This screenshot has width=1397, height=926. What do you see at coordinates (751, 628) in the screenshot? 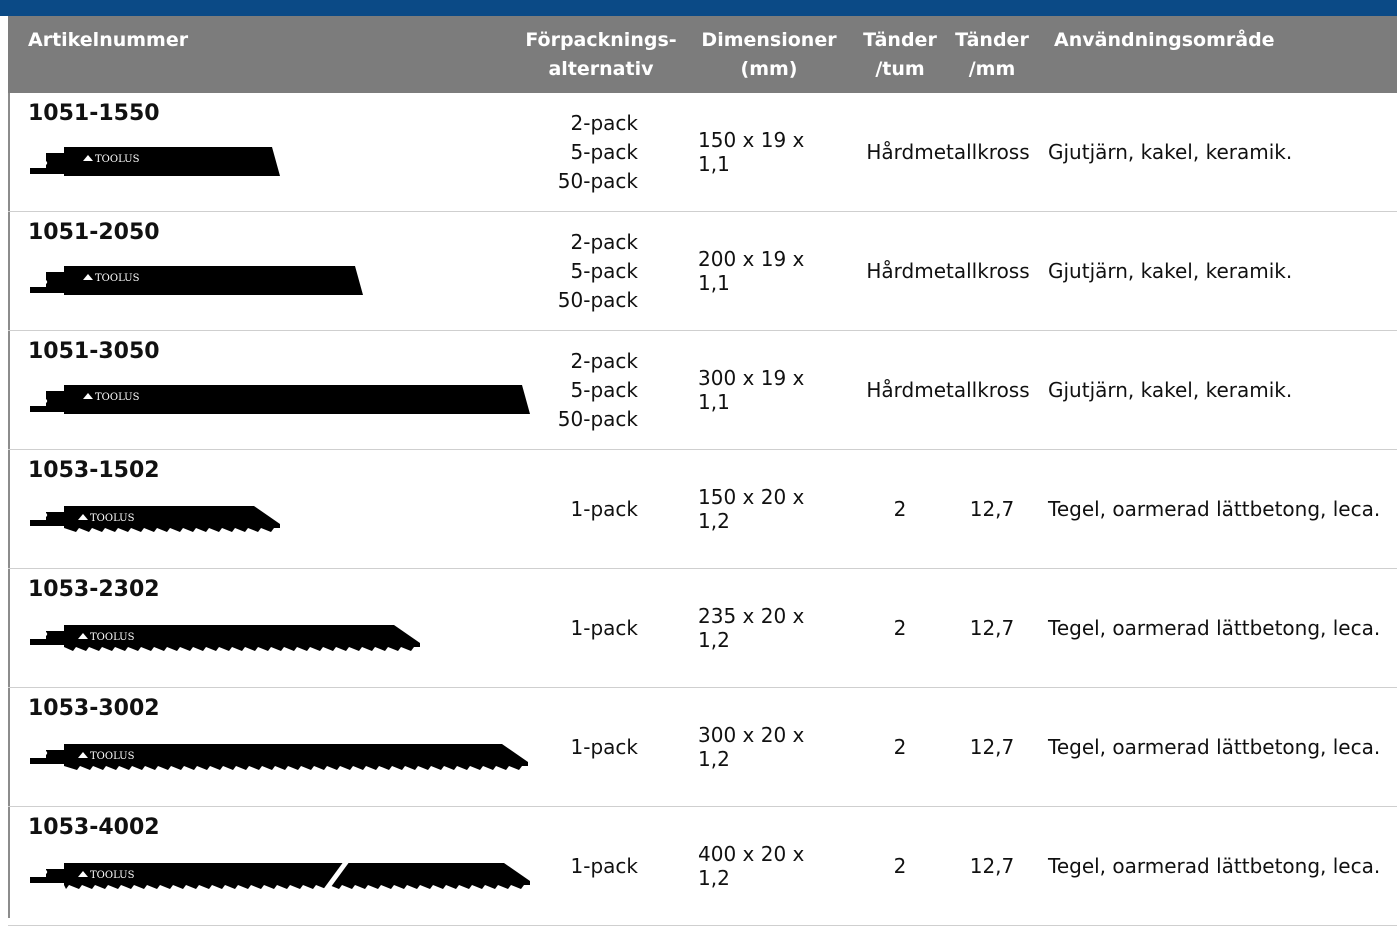
I see `dimensions-text: 235 x 20 x 1,2` at bounding box center [751, 628].